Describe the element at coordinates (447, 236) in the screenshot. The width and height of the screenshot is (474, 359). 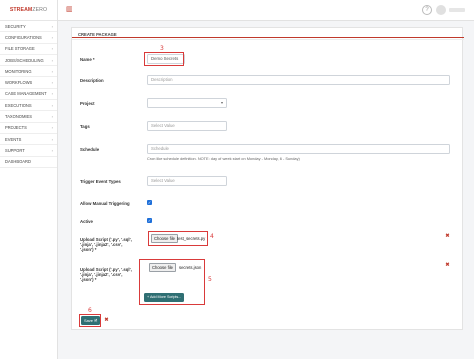
I see `remove-script-icon-1: ✖` at that location.